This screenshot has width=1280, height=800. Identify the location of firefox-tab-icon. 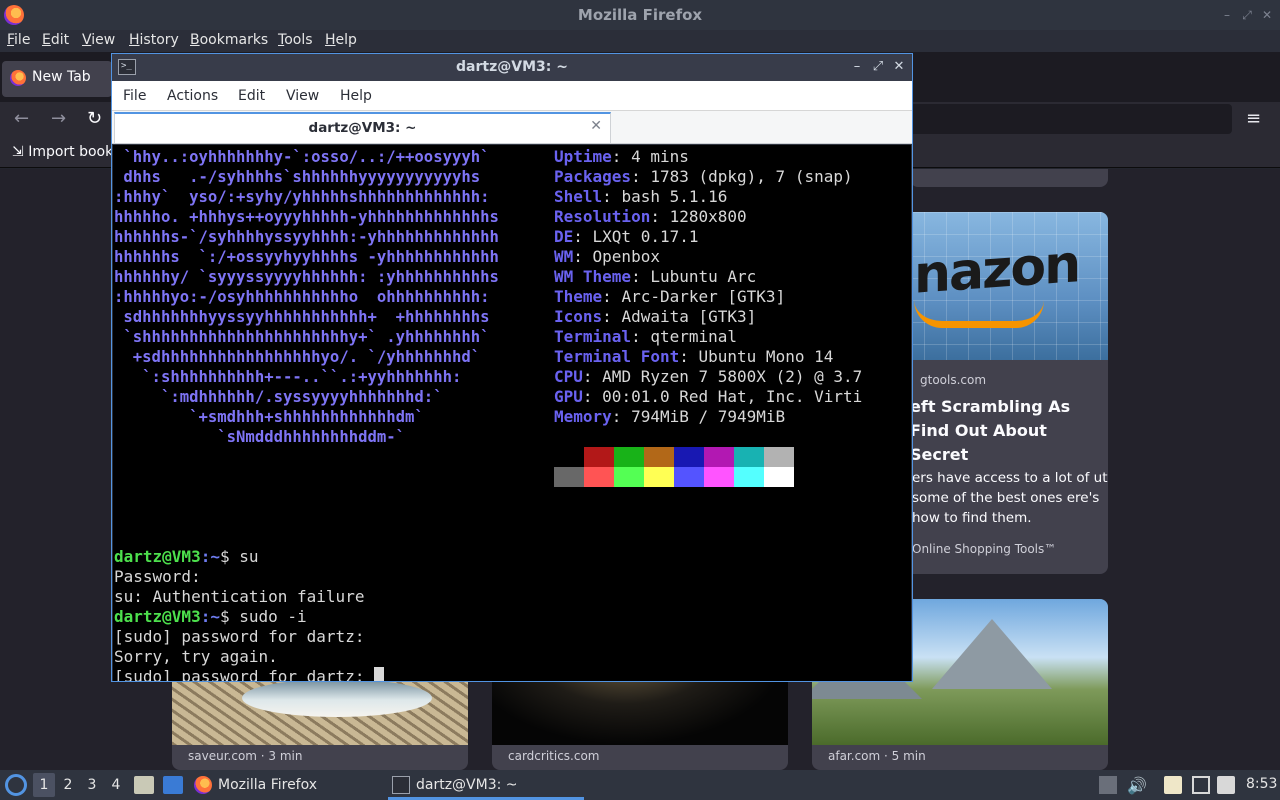
(18, 78).